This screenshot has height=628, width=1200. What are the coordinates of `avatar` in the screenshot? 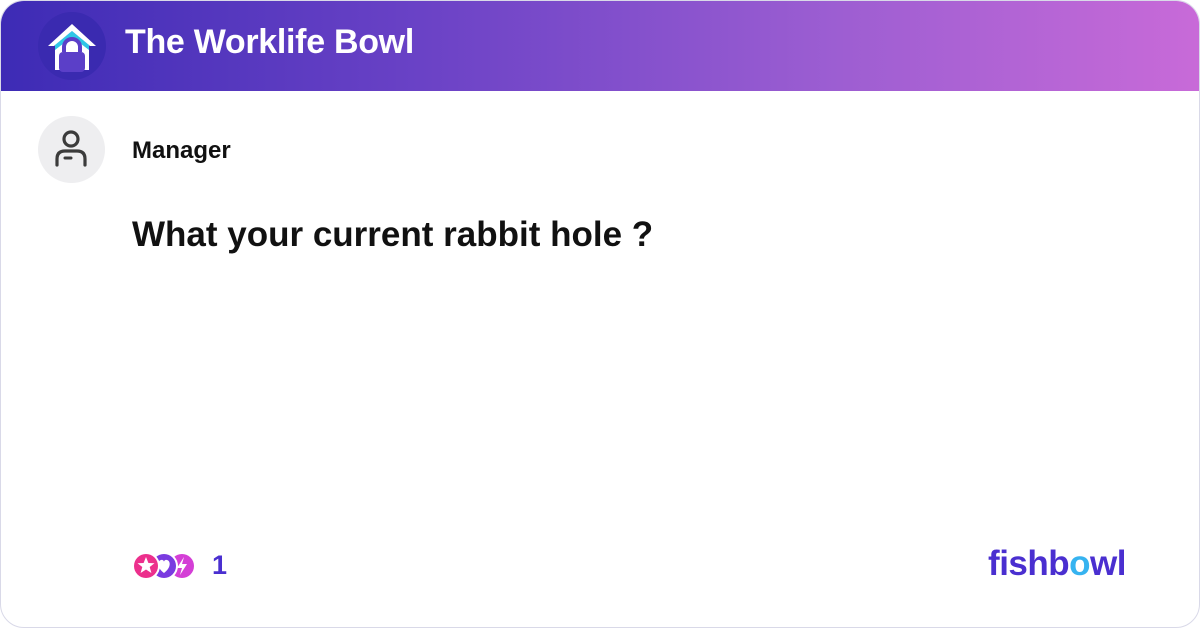 It's located at (71, 149).